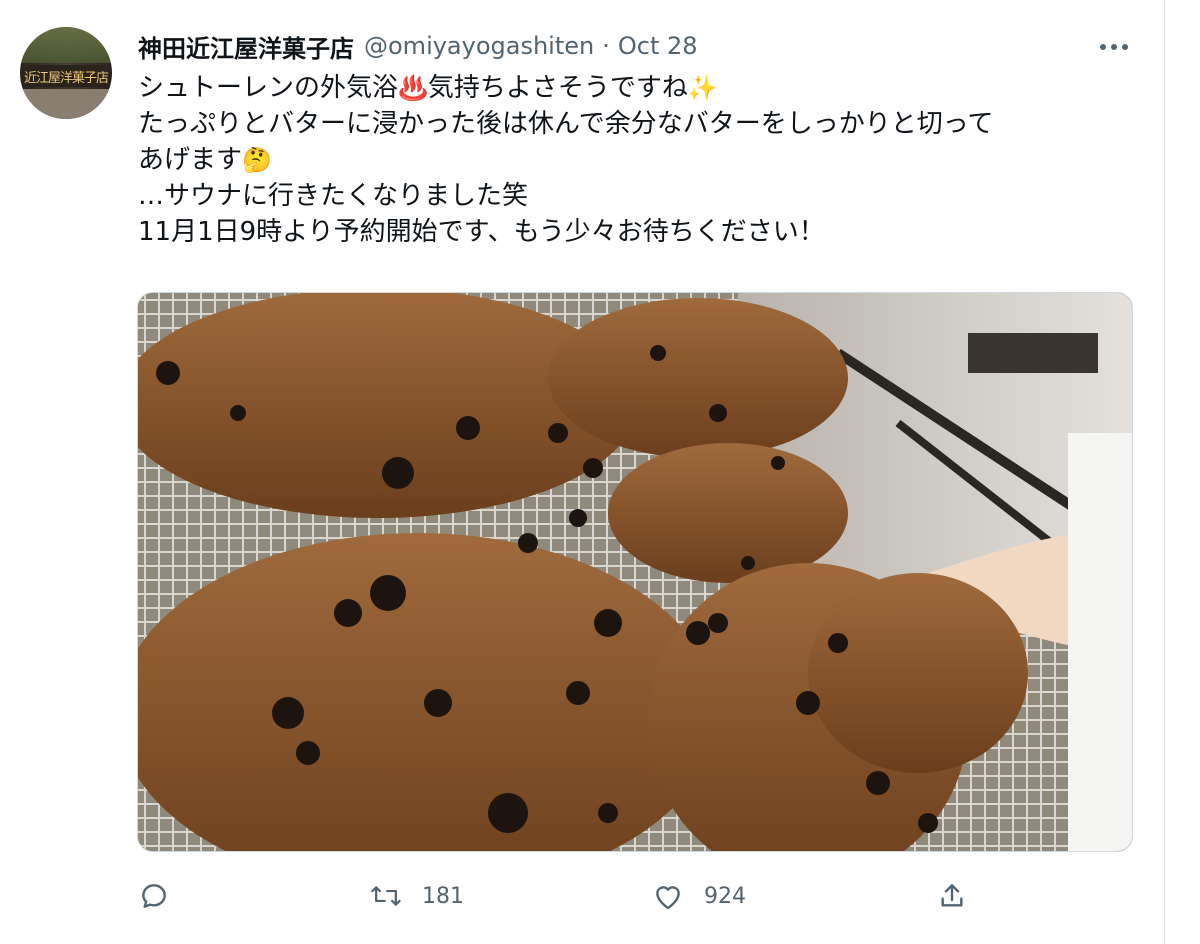  I want to click on tweet-line-3-text: あげます, so click(190, 160).